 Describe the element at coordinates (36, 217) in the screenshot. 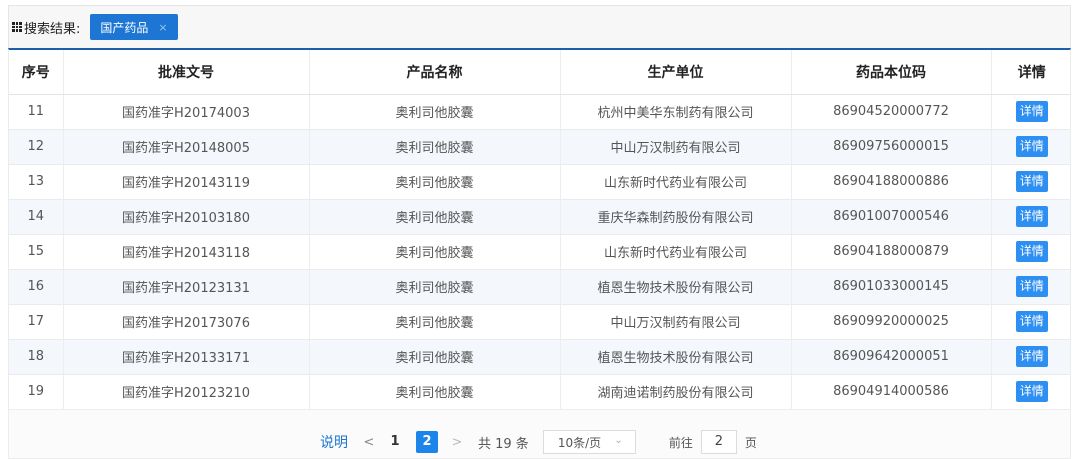

I see `row-index: 14` at that location.